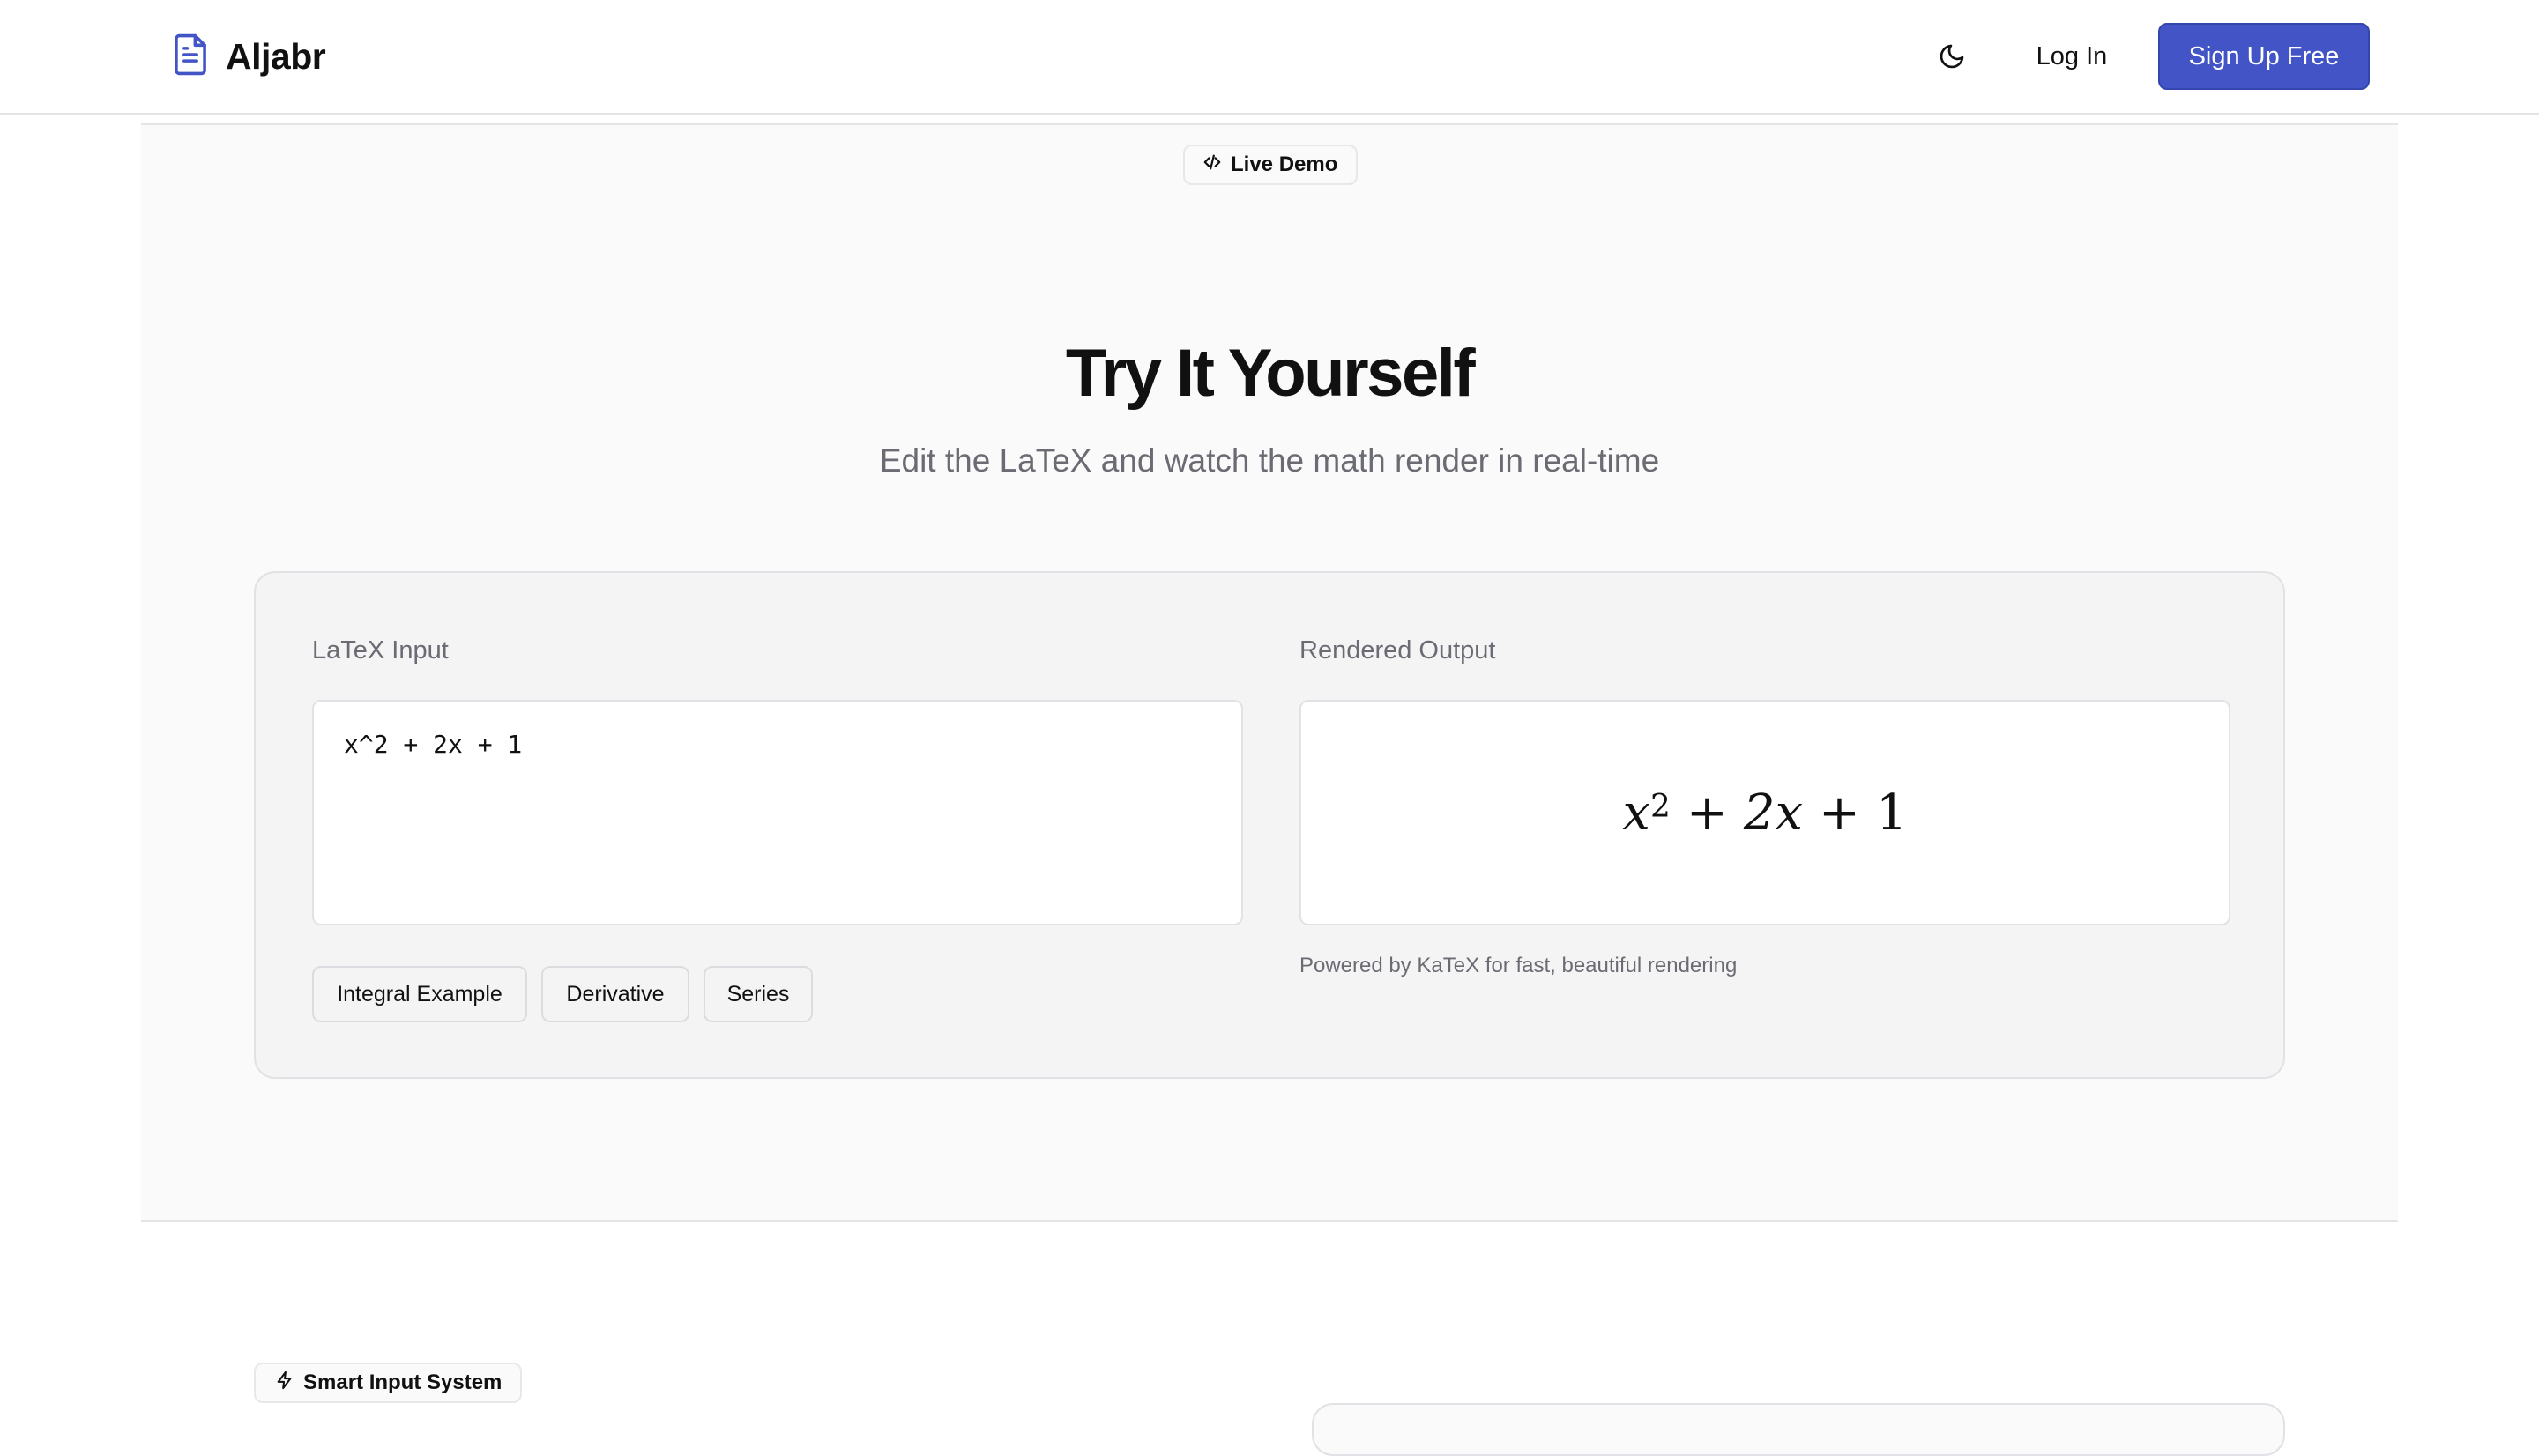 Image resolution: width=2539 pixels, height=1456 pixels. What do you see at coordinates (1212, 165) in the screenshot?
I see `code-icon` at bounding box center [1212, 165].